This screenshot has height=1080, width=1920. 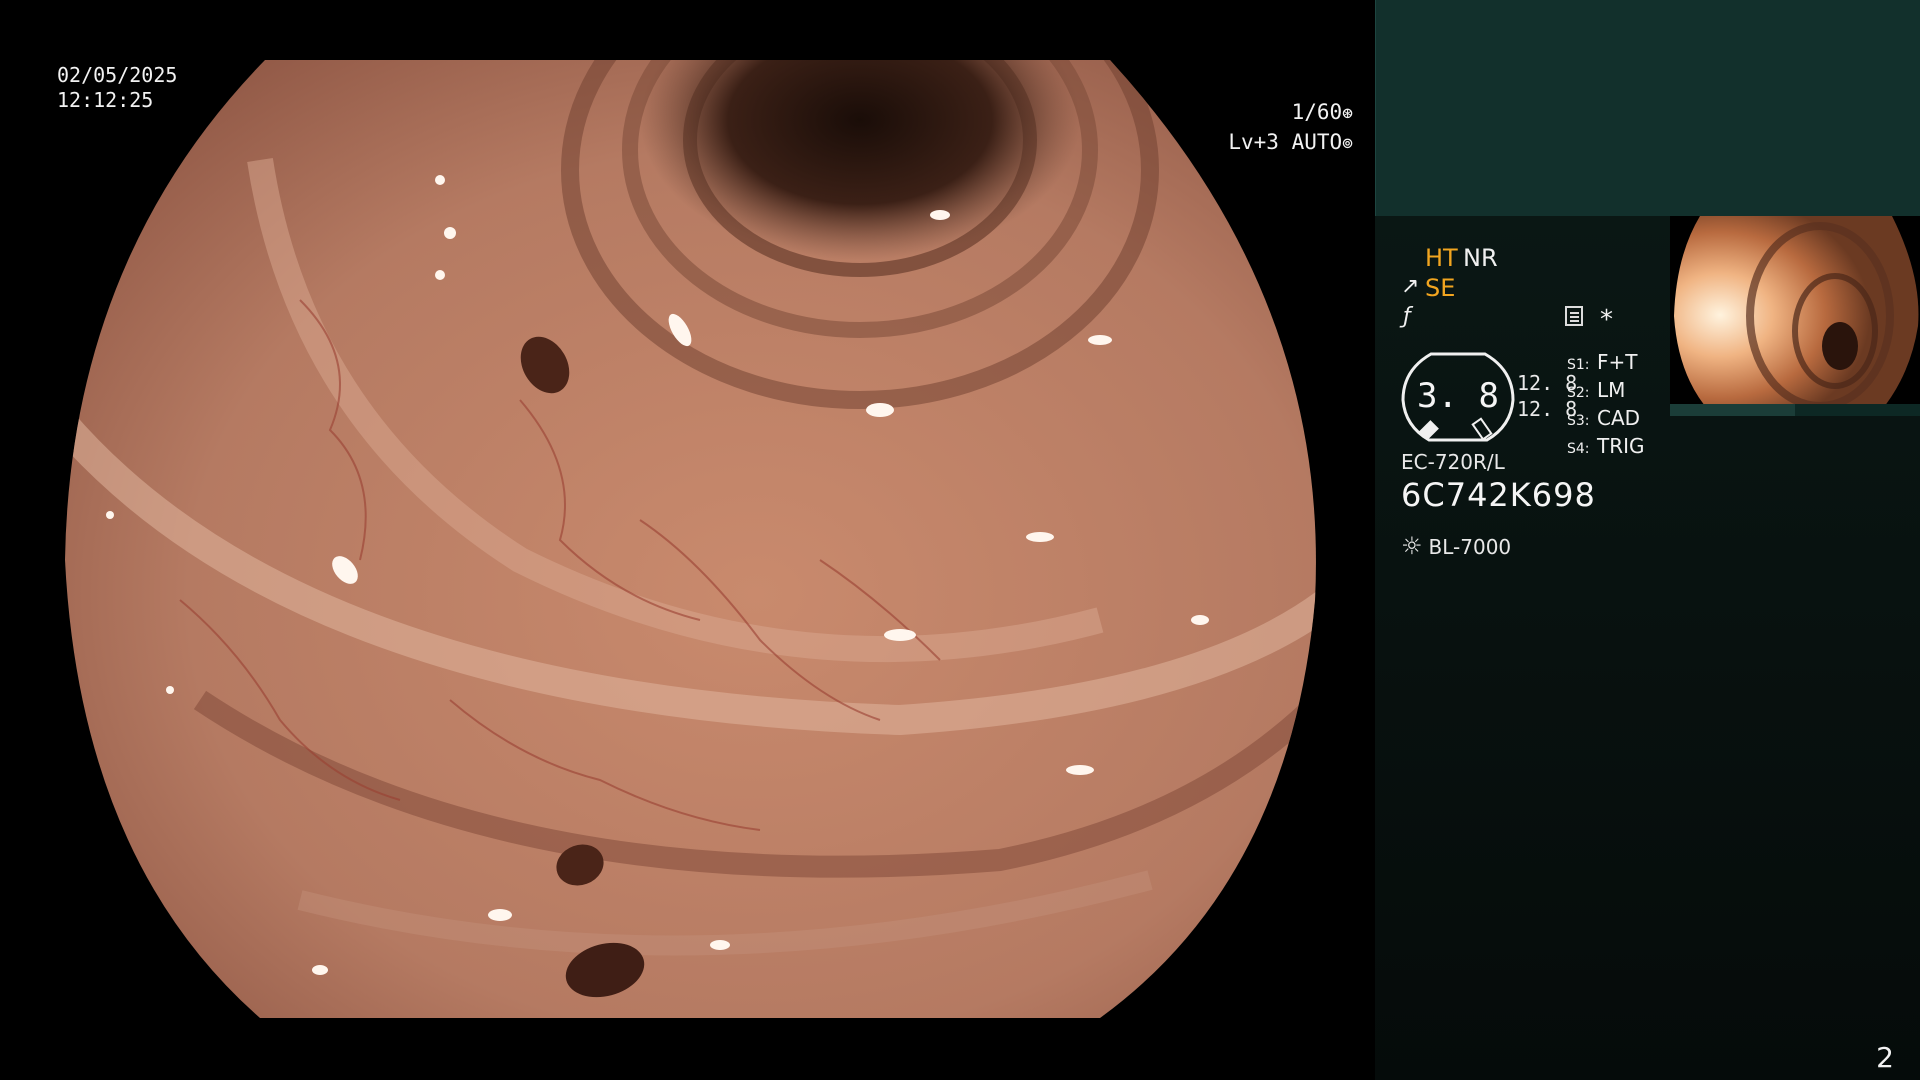 I want to click on exposure-overlay: 1/60⊛ Lv+3 AUTO⊚, so click(x=1290, y=128).